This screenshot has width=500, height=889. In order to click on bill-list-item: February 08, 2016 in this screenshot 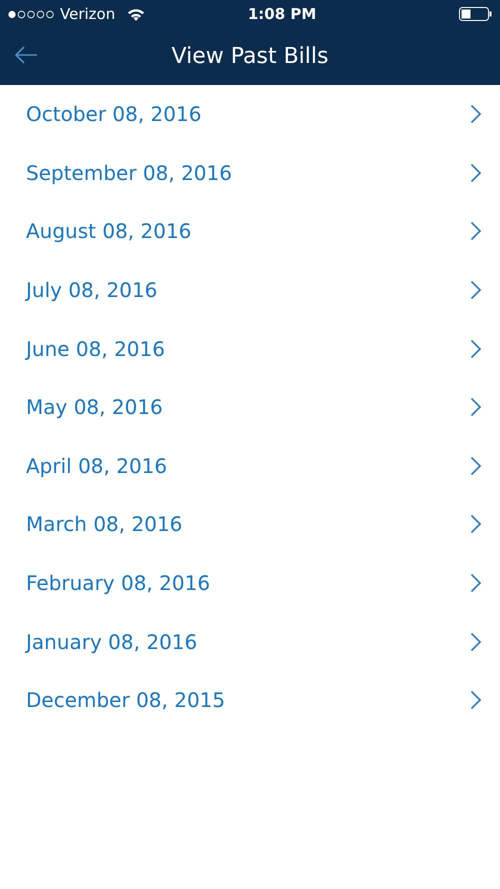, I will do `click(250, 583)`.